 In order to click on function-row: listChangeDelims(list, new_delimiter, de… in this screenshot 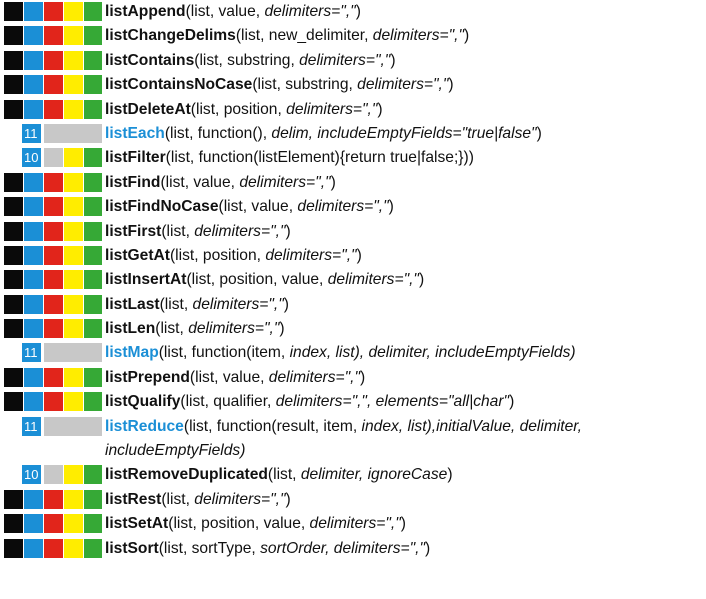, I will do `click(353, 36)`.